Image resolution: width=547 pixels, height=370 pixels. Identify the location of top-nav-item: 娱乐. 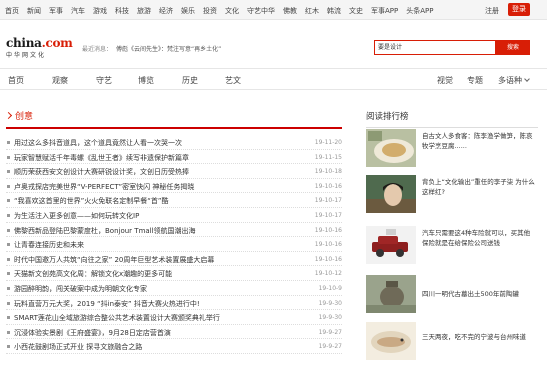
(188, 11).